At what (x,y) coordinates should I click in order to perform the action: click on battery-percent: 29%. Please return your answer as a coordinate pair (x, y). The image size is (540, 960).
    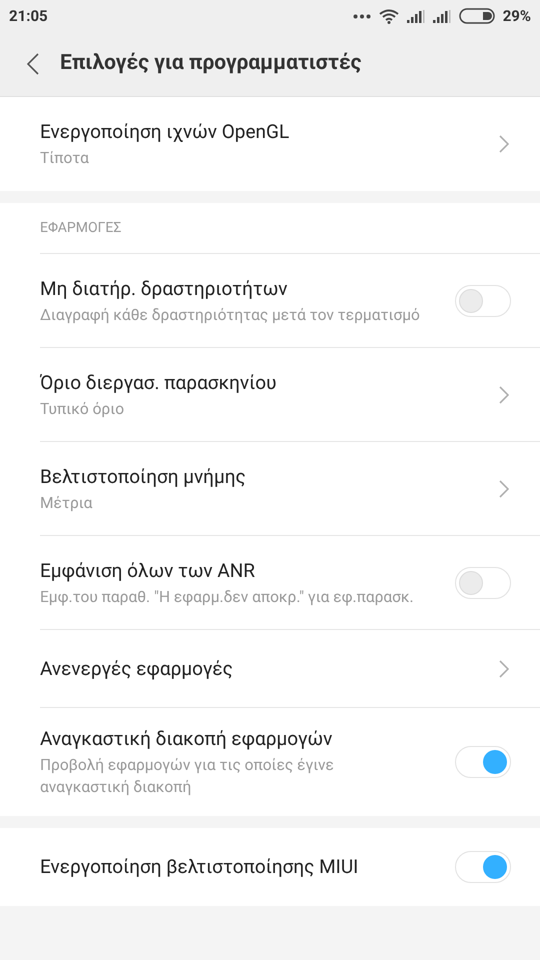
    Looking at the image, I should click on (516, 16).